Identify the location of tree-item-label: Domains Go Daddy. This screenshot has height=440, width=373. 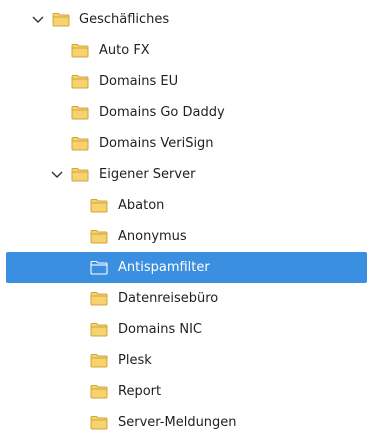
(162, 112).